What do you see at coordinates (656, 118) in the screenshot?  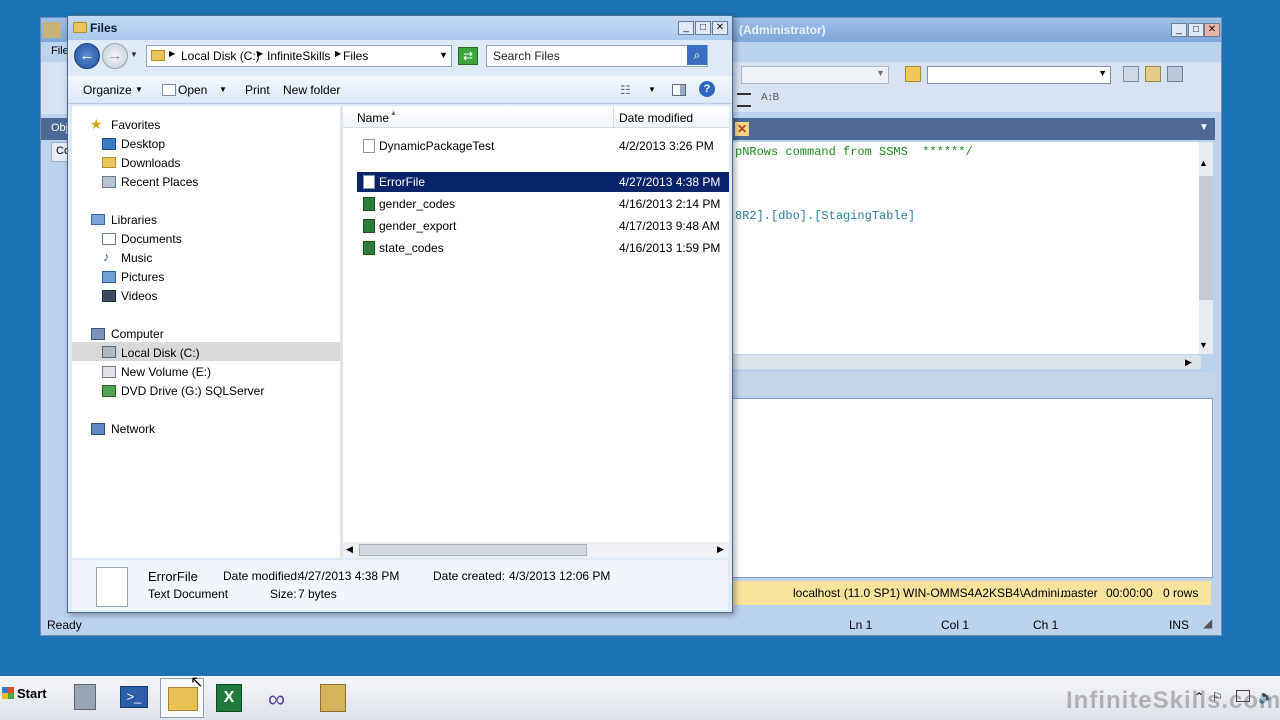 I see `column-date-modified: Date modified` at bounding box center [656, 118].